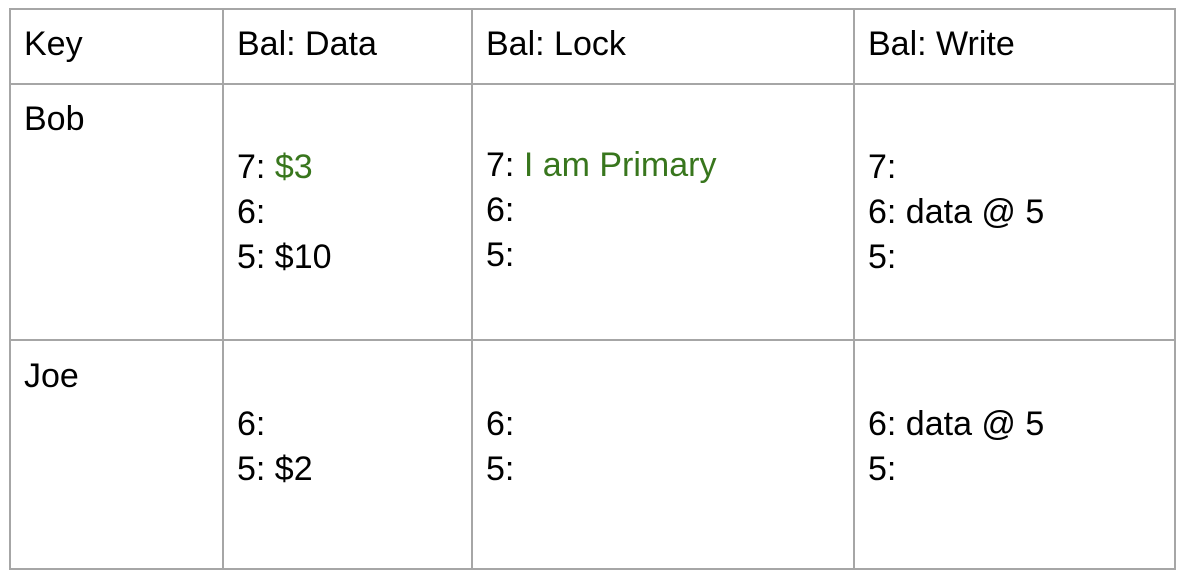  I want to click on bob-lock-cell: 7: I am Primary 6: 5:, so click(601, 210).